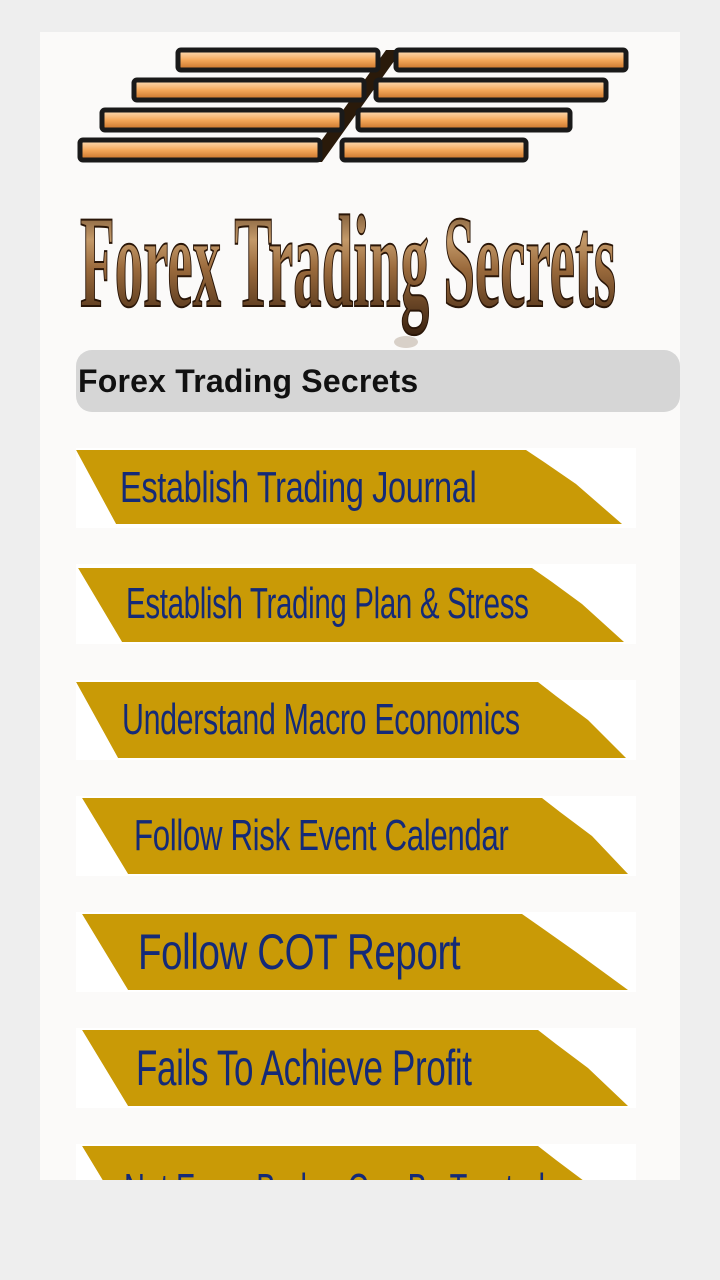 This screenshot has width=720, height=1280. I want to click on menu-item-label: Understand Macro Economics, so click(321, 719).